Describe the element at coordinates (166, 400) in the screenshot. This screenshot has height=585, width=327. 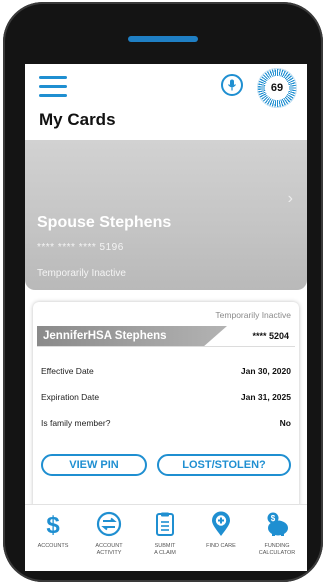
I see `expiration-date-row: Expiration Date Jan 31, 2025` at that location.